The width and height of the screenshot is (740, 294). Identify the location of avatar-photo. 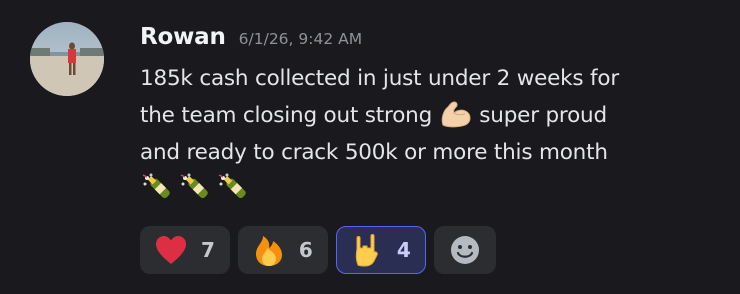
(67, 59).